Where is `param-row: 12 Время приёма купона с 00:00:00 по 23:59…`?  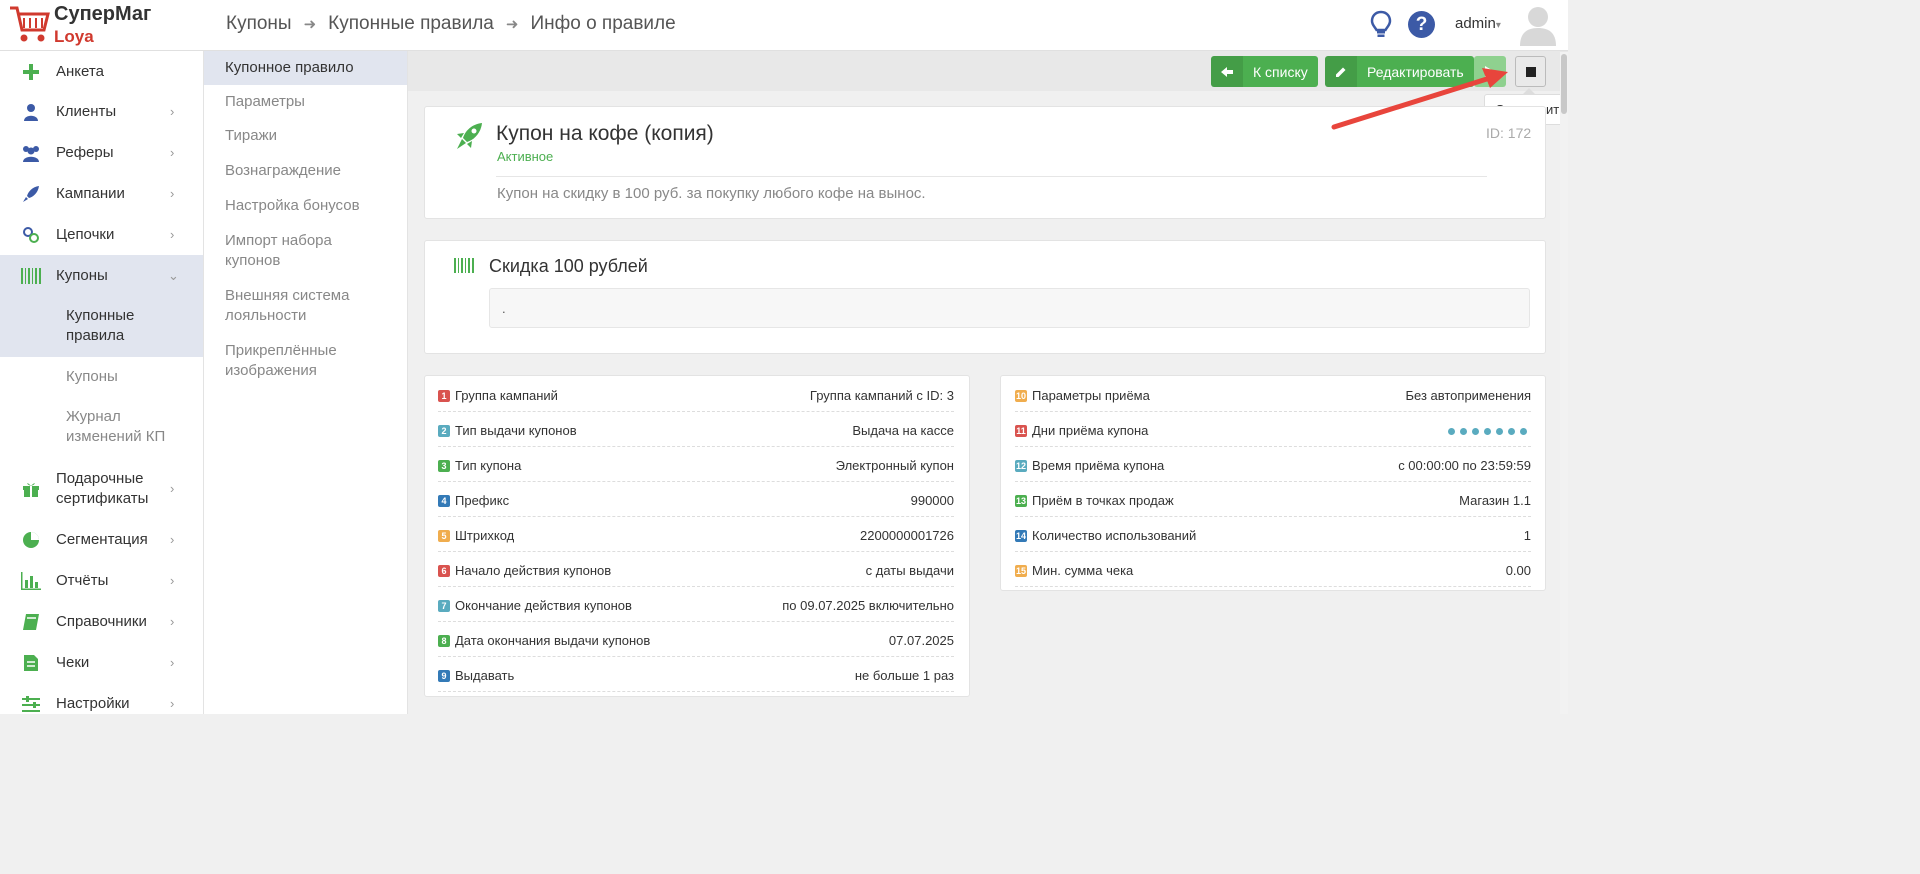 param-row: 12 Время приёма купона с 00:00:00 по 23:59… is located at coordinates (1273, 464).